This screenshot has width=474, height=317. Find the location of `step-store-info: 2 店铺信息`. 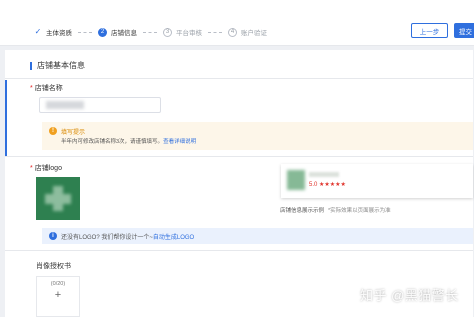

step-store-info: 2 店铺信息 is located at coordinates (117, 32).